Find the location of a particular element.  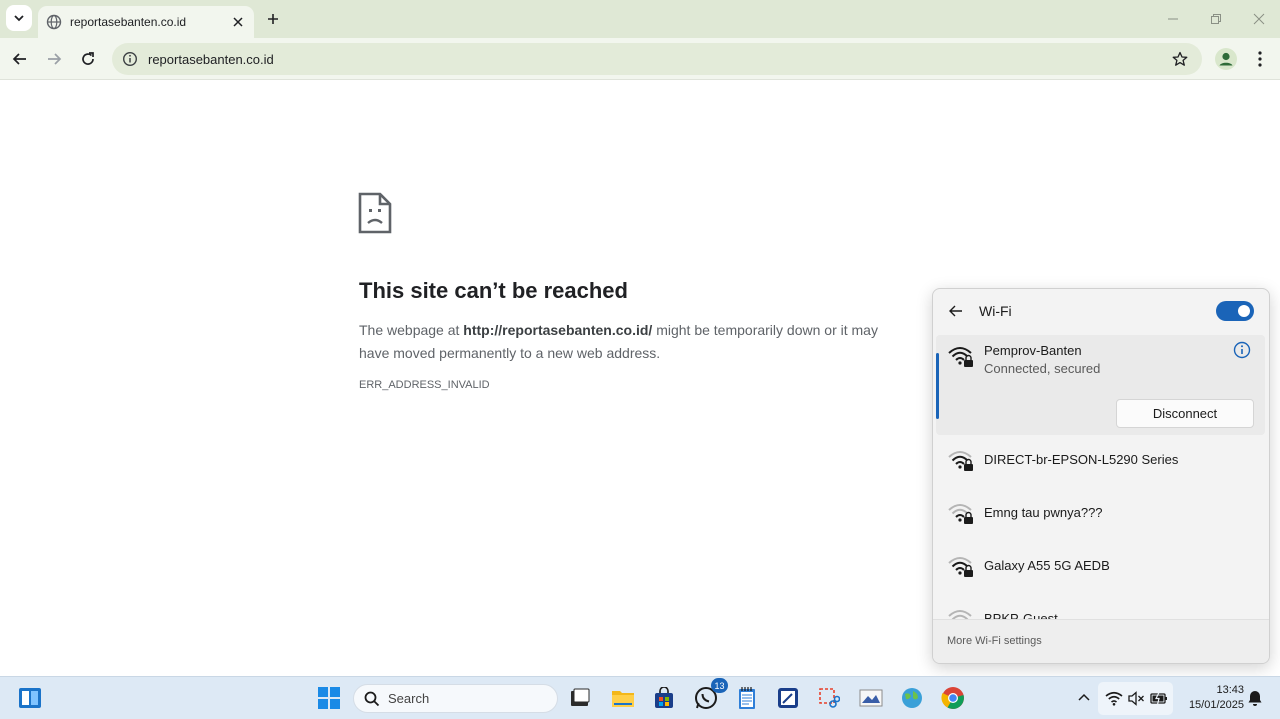

more-vertical-icon is located at coordinates (1260, 59).